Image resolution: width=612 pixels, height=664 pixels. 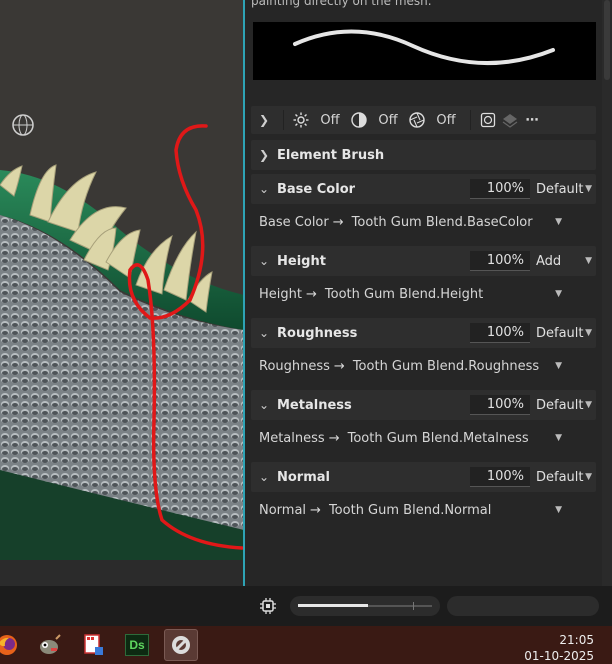 What do you see at coordinates (576, 640) in the screenshot?
I see `clock-time: 21:05` at bounding box center [576, 640].